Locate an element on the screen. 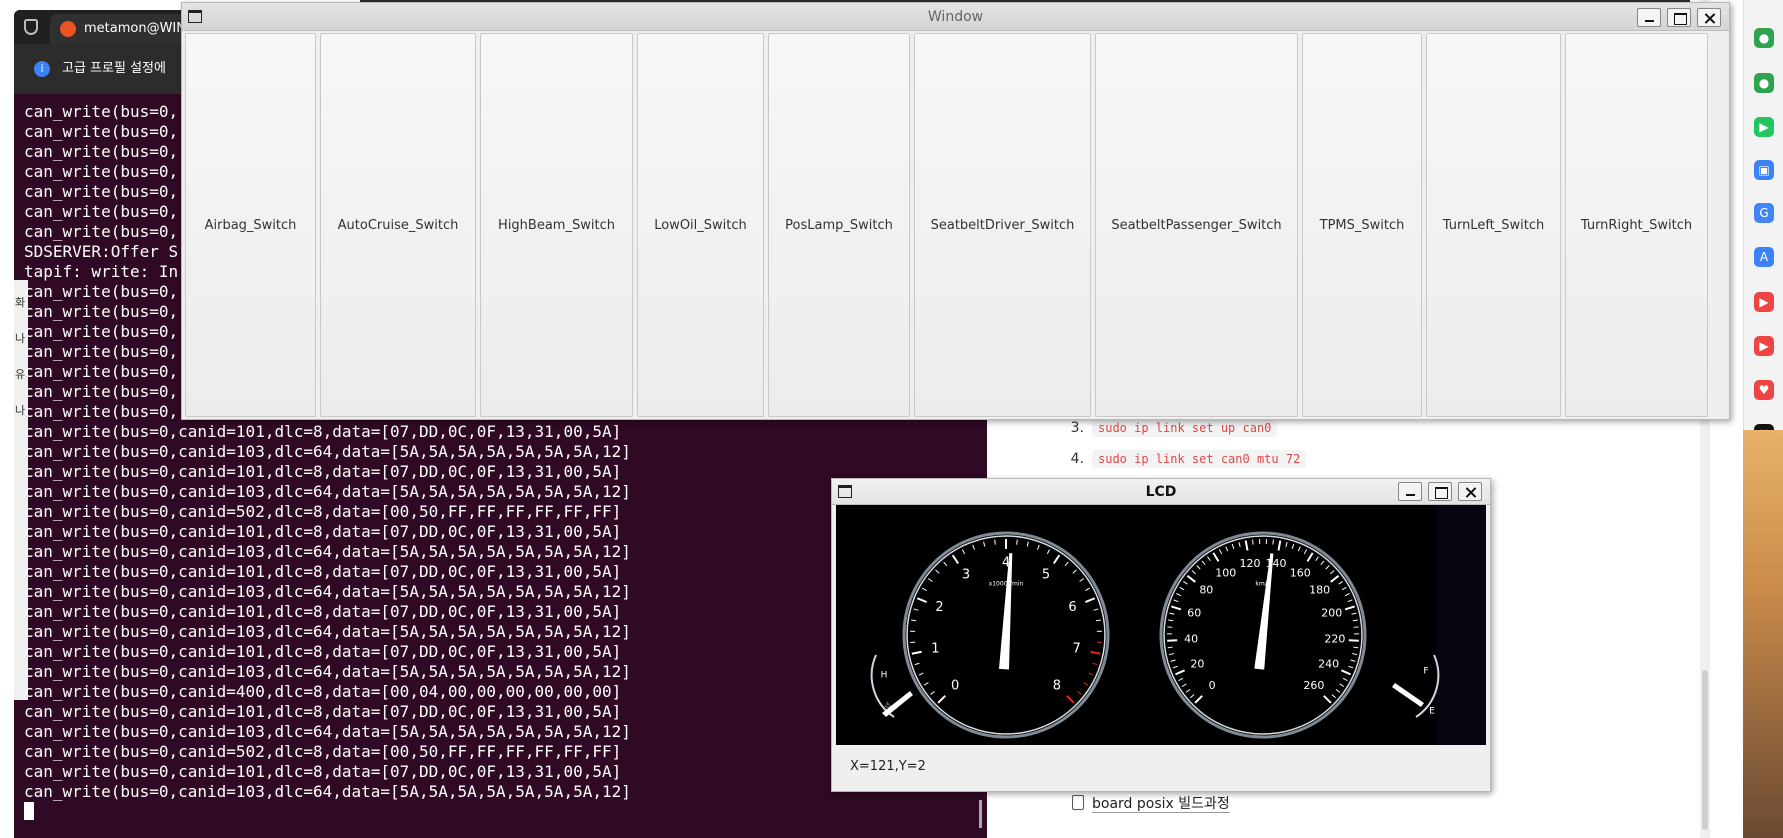  temperature-icon: ♨ is located at coordinates (888, 706).